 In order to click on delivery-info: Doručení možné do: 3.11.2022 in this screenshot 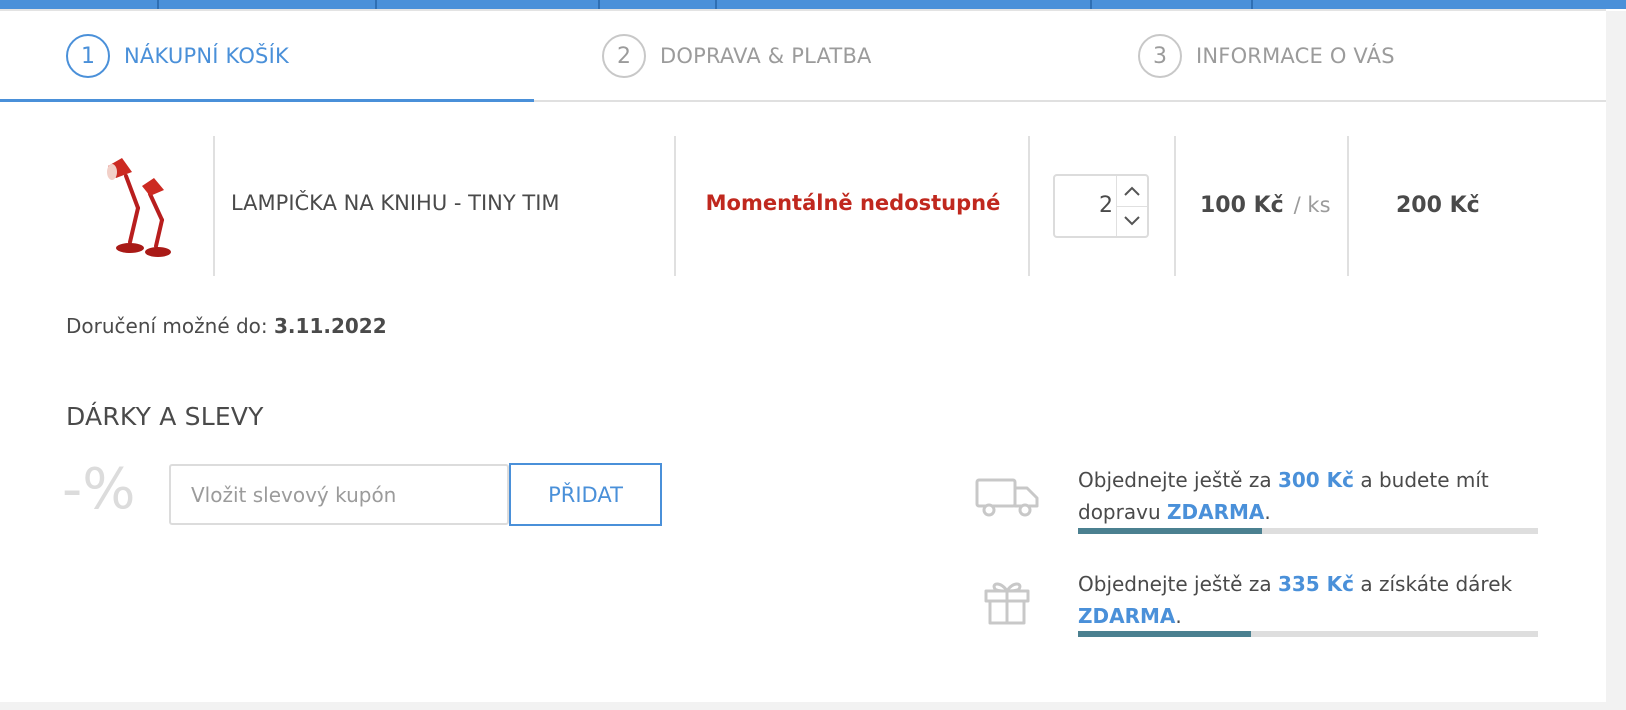, I will do `click(226, 326)`.